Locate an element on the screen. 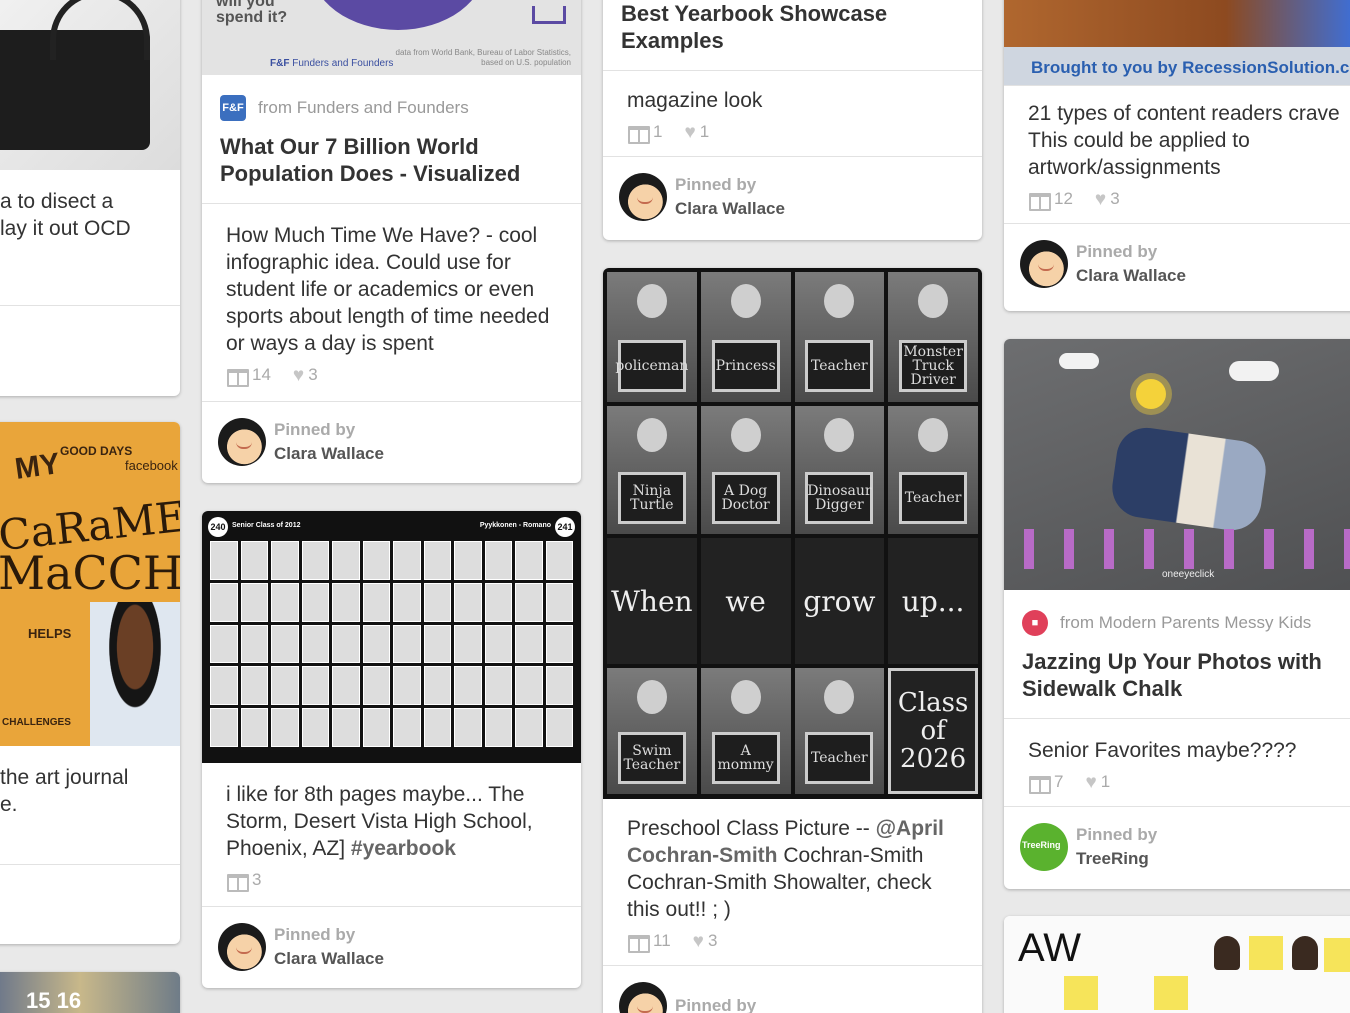 The width and height of the screenshot is (1350, 1013). chalkboard-word: When is located at coordinates (652, 601).